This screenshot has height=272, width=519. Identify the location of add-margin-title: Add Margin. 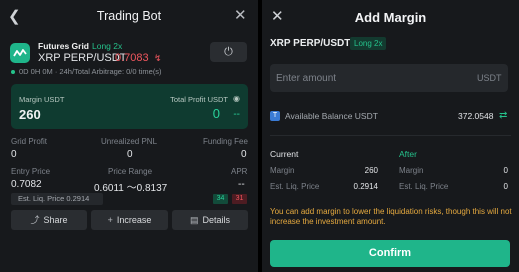
(390, 17).